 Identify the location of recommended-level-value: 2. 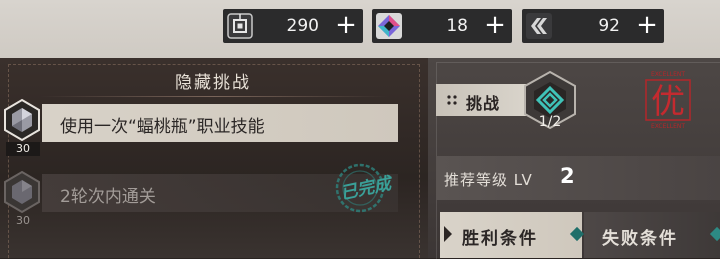
(567, 176).